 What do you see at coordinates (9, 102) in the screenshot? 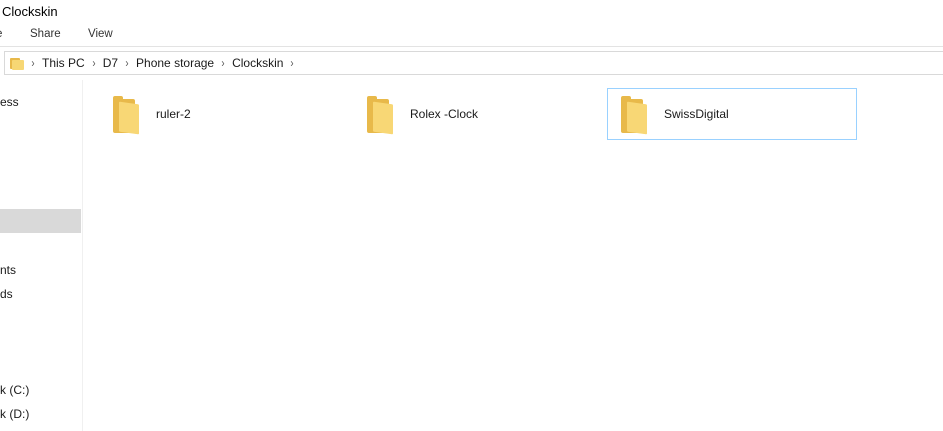
I see `nav-item-quick-access: ess` at bounding box center [9, 102].